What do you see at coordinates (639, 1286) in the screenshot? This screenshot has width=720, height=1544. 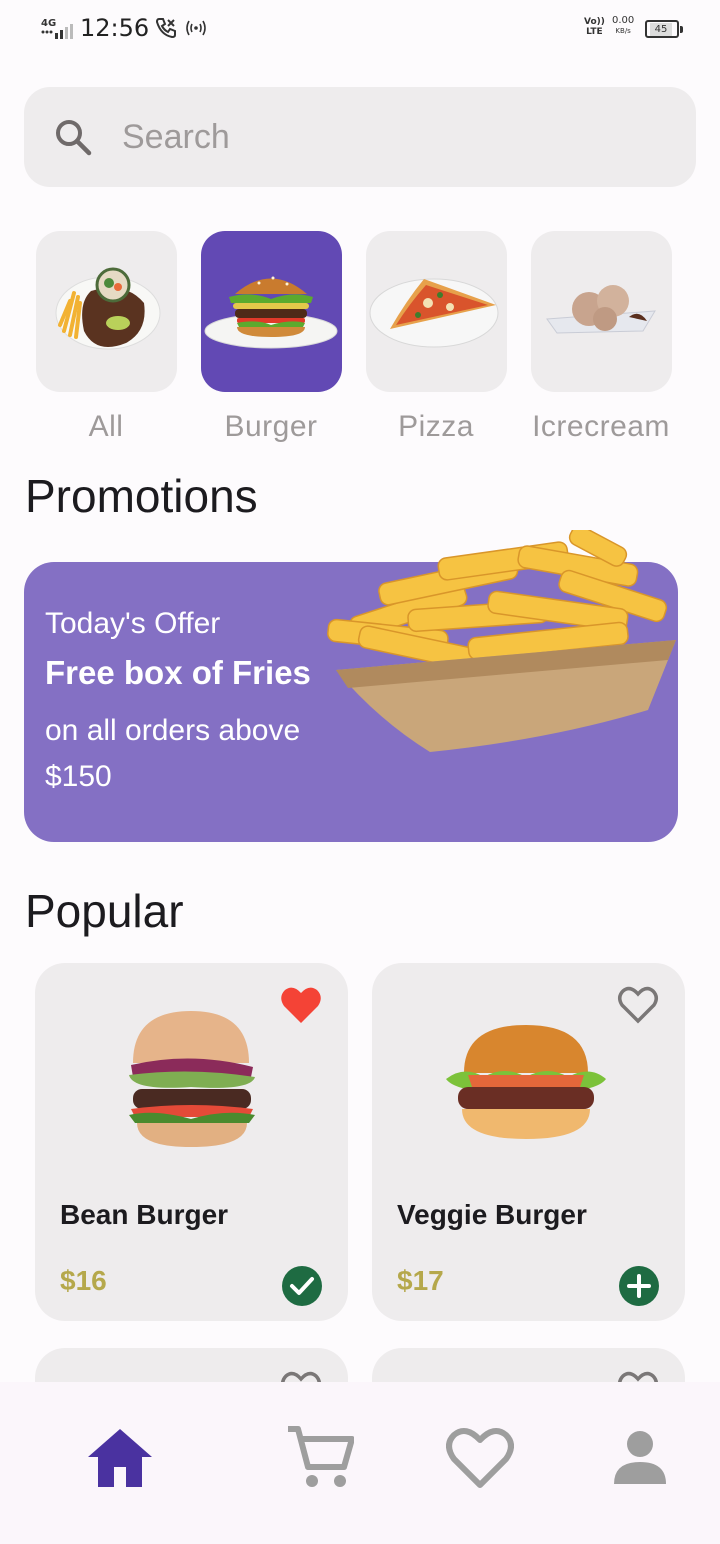 I see `add-to-cart-plus-icon` at bounding box center [639, 1286].